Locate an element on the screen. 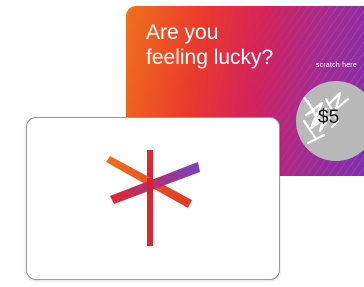 This screenshot has width=364, height=287. scratch-card-headline: Are you feeling lucky? is located at coordinates (231, 45).